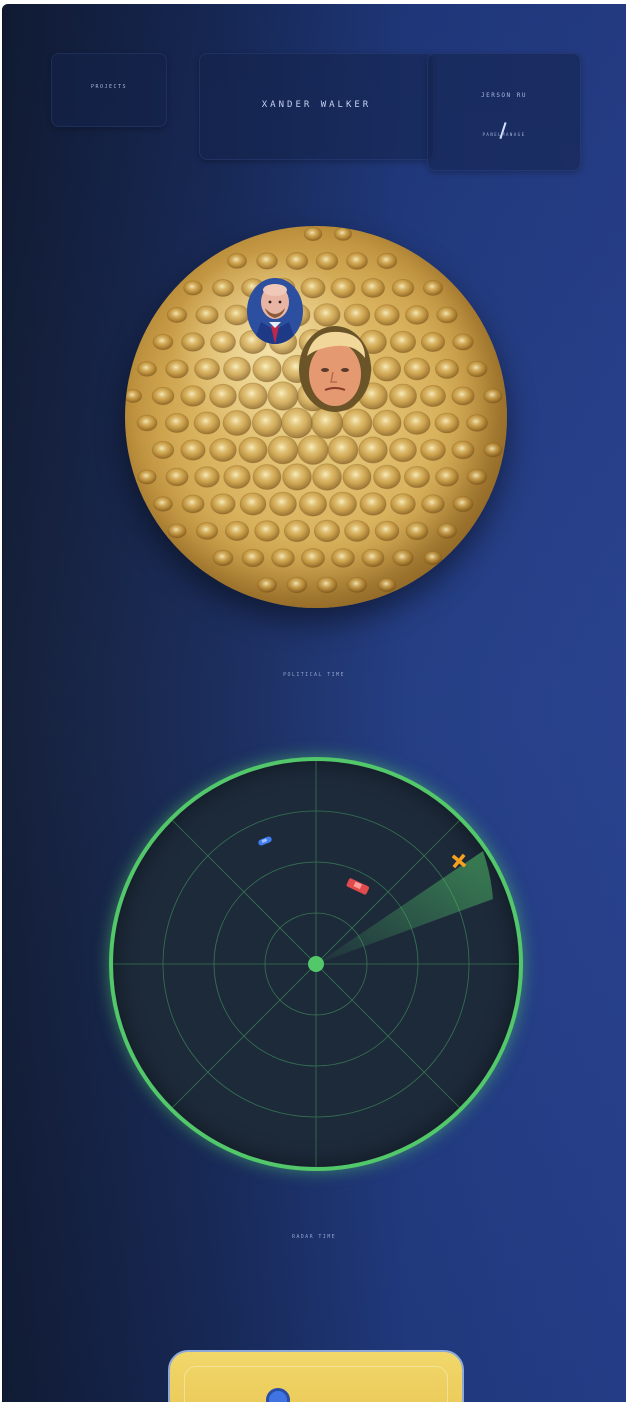 The width and height of the screenshot is (626, 1402). I want to click on avatar-man-in-suit, so click(275, 311).